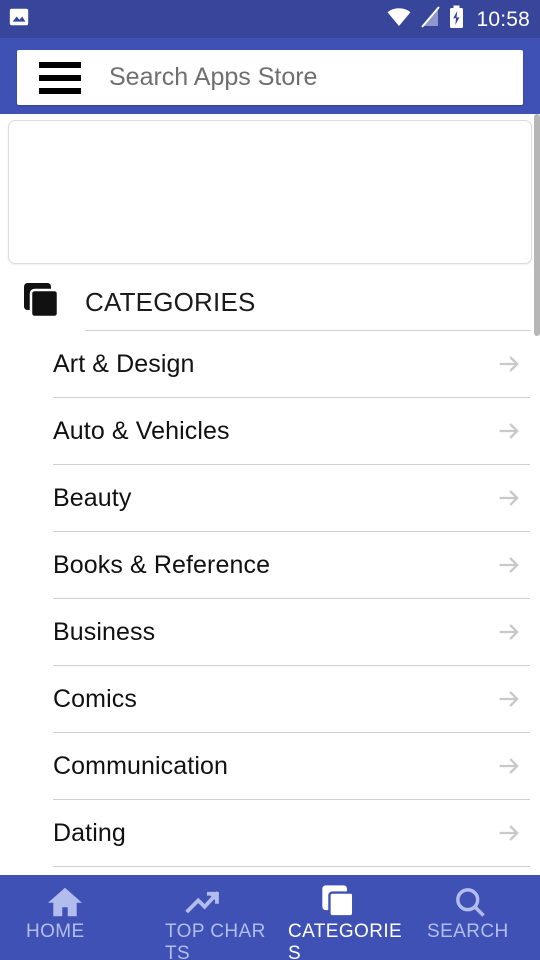 The image size is (540, 960). What do you see at coordinates (203, 902) in the screenshot?
I see `trending-up-icon` at bounding box center [203, 902].